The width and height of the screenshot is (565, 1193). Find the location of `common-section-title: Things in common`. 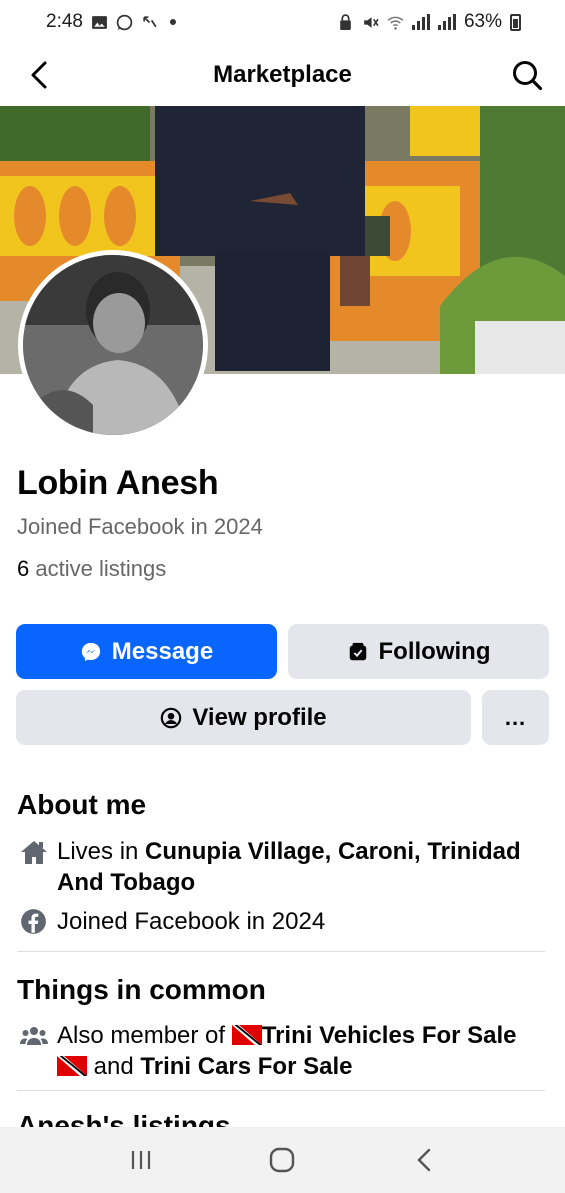

common-section-title: Things in common is located at coordinates (141, 989).